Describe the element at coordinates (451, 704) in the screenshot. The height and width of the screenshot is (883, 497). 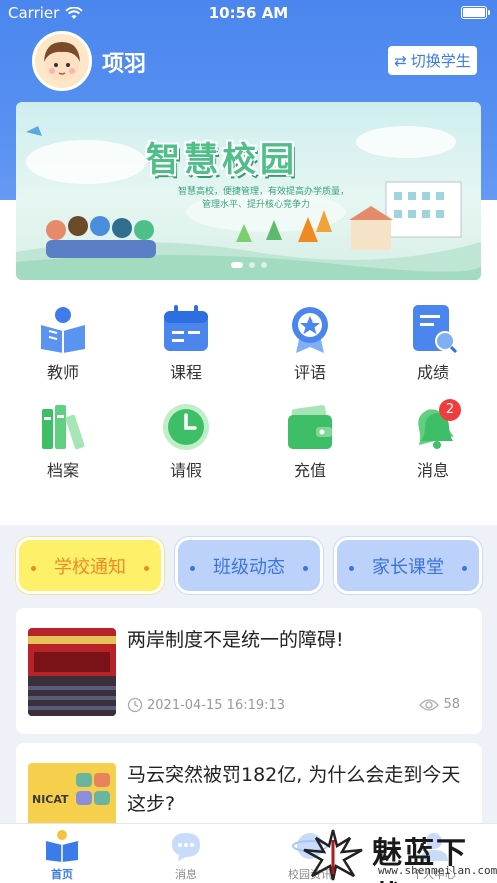
I see `news-views-label: 58` at that location.